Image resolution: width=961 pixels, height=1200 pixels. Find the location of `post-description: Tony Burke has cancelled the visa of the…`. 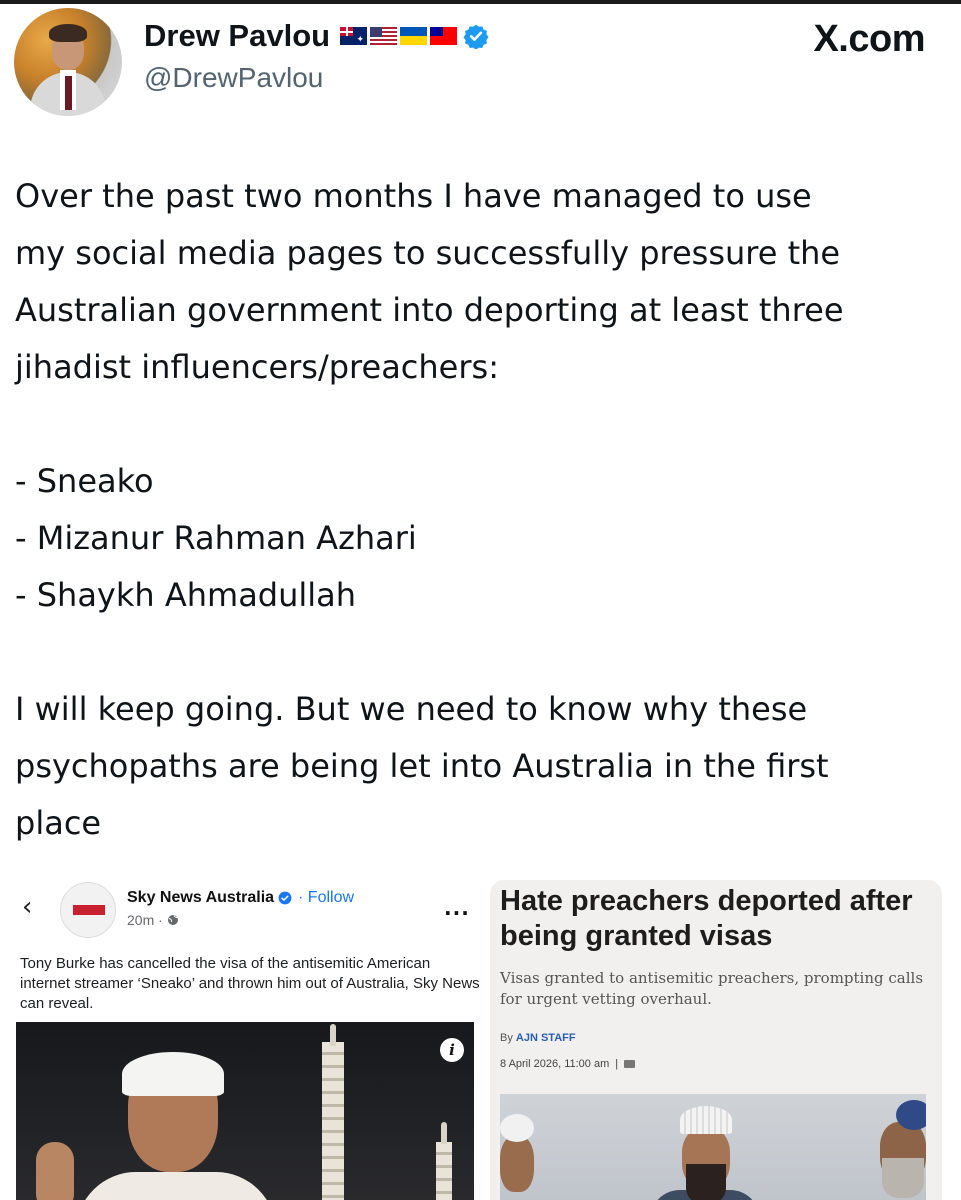

post-description: Tony Burke has cancelled the visa of the… is located at coordinates (250, 983).